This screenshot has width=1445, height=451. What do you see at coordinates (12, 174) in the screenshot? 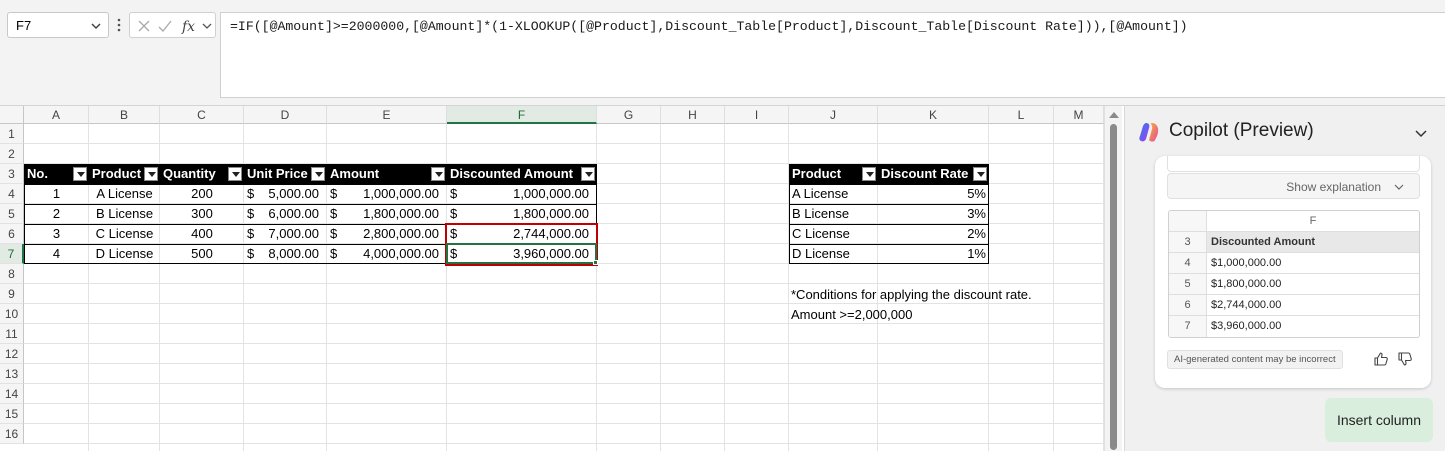
I see `row-header-3: 3` at bounding box center [12, 174].